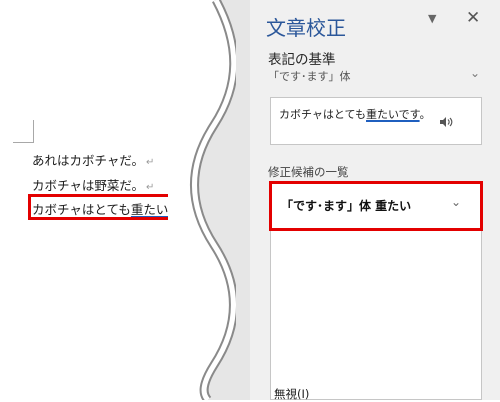 This screenshot has width=500, height=402. I want to click on gray-gap, so click(243, 200).